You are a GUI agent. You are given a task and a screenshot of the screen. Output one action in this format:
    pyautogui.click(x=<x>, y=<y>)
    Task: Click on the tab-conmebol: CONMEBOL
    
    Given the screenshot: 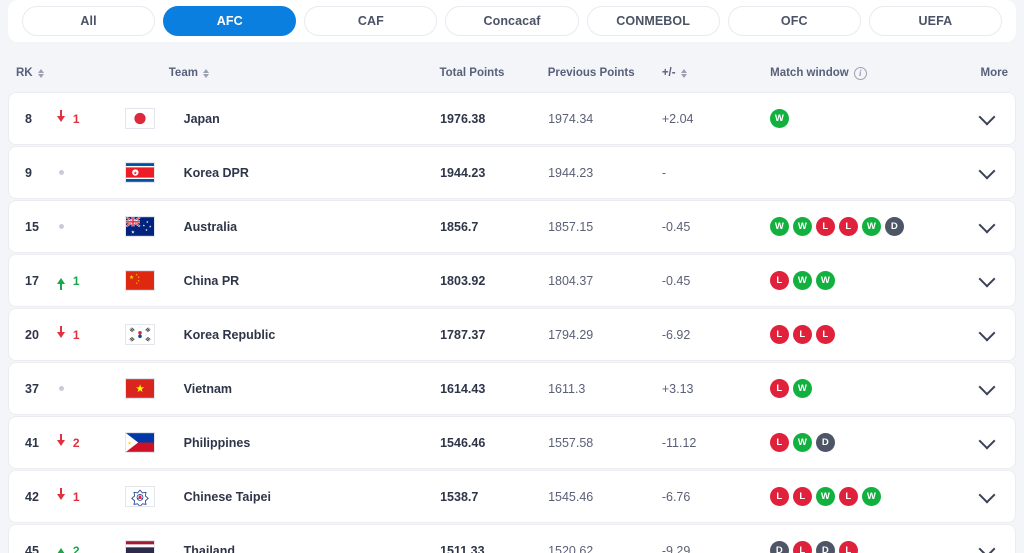 What is the action you would take?
    pyautogui.click(x=653, y=21)
    